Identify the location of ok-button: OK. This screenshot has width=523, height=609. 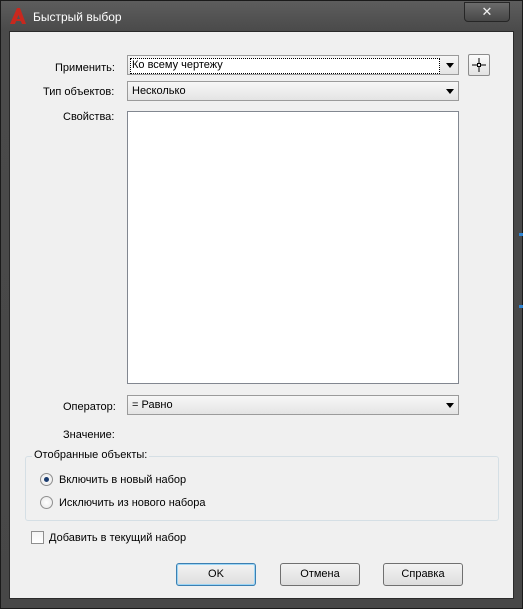
(216, 574).